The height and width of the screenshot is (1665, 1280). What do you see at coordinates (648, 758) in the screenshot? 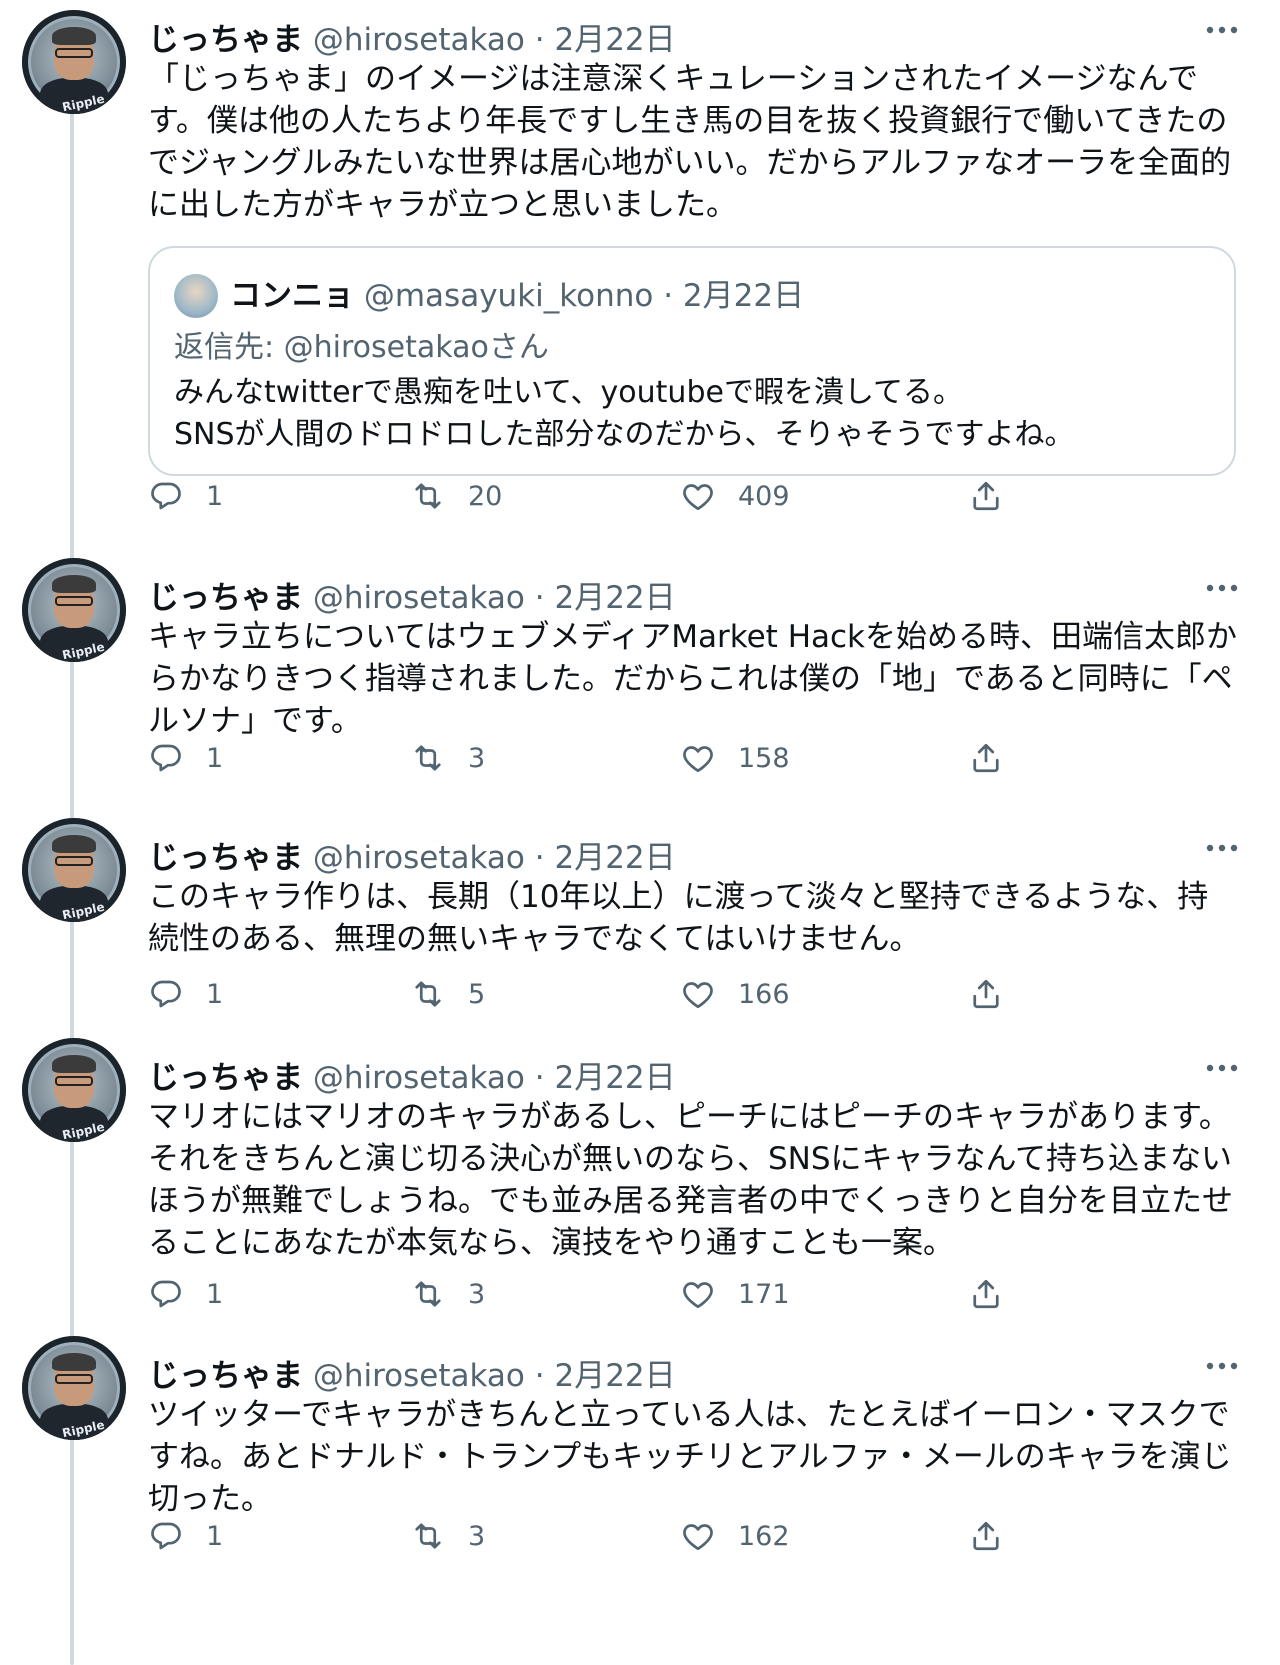
I see `tweet-actions: 1 3 158` at bounding box center [648, 758].